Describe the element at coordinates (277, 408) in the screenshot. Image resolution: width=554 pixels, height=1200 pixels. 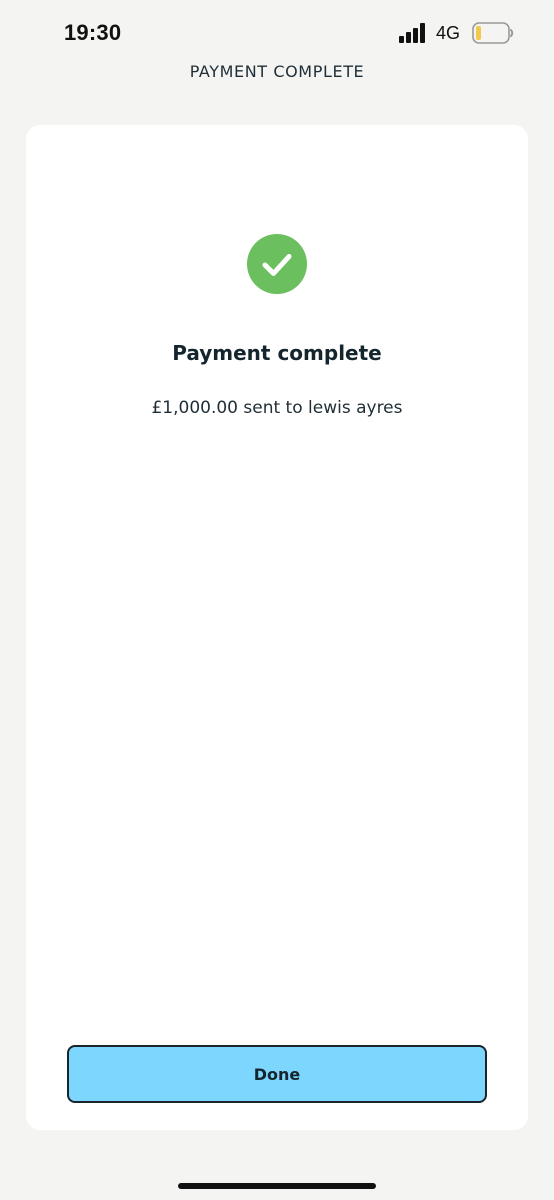
I see `confirmation-message: £1,000.00 sent to lewis ayres` at that location.